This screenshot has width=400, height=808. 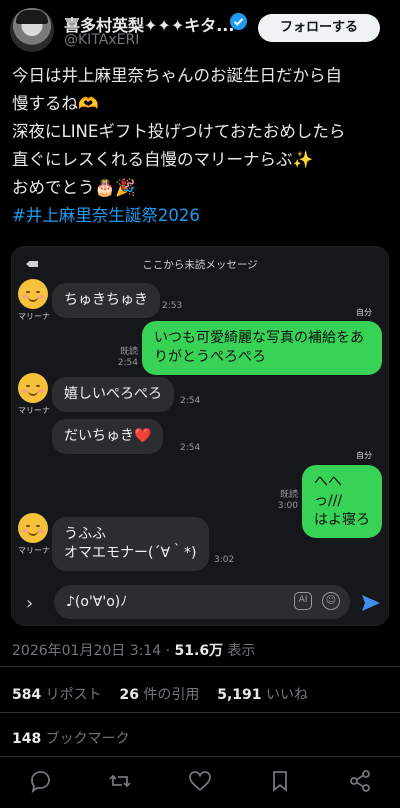 What do you see at coordinates (29, 603) in the screenshot?
I see `chevron-right-icon: ›` at bounding box center [29, 603].